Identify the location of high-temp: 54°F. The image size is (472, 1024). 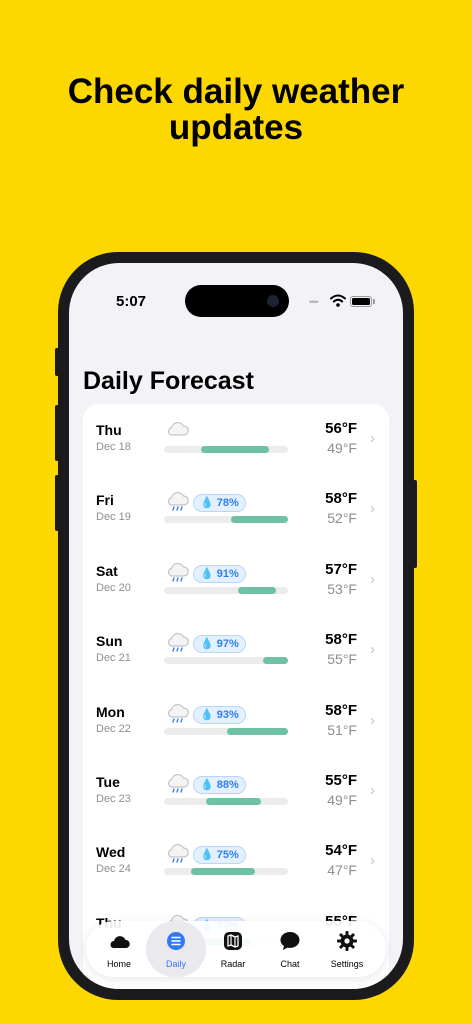
(341, 851).